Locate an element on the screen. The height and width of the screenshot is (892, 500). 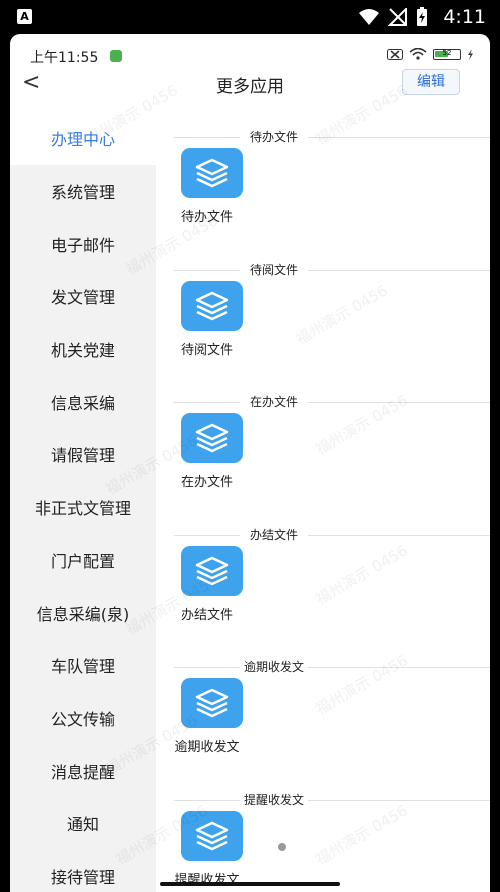
section-header: 待阅文件 is located at coordinates (332, 270).